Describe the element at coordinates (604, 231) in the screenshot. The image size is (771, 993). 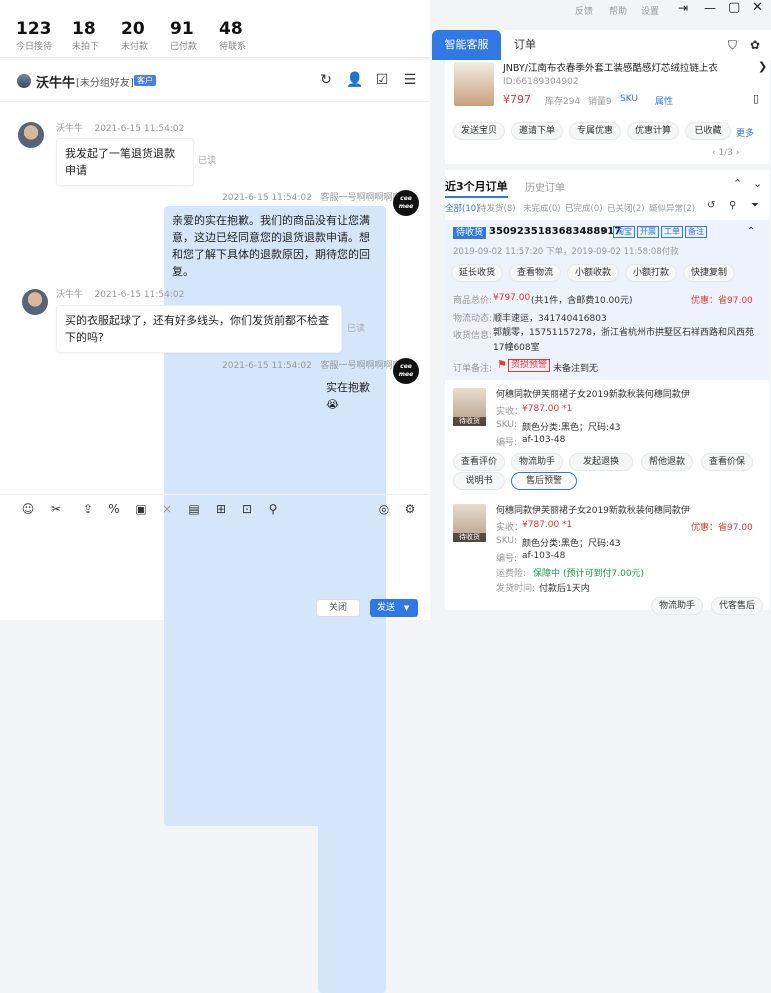
I see `copy-icon: ⧉` at that location.